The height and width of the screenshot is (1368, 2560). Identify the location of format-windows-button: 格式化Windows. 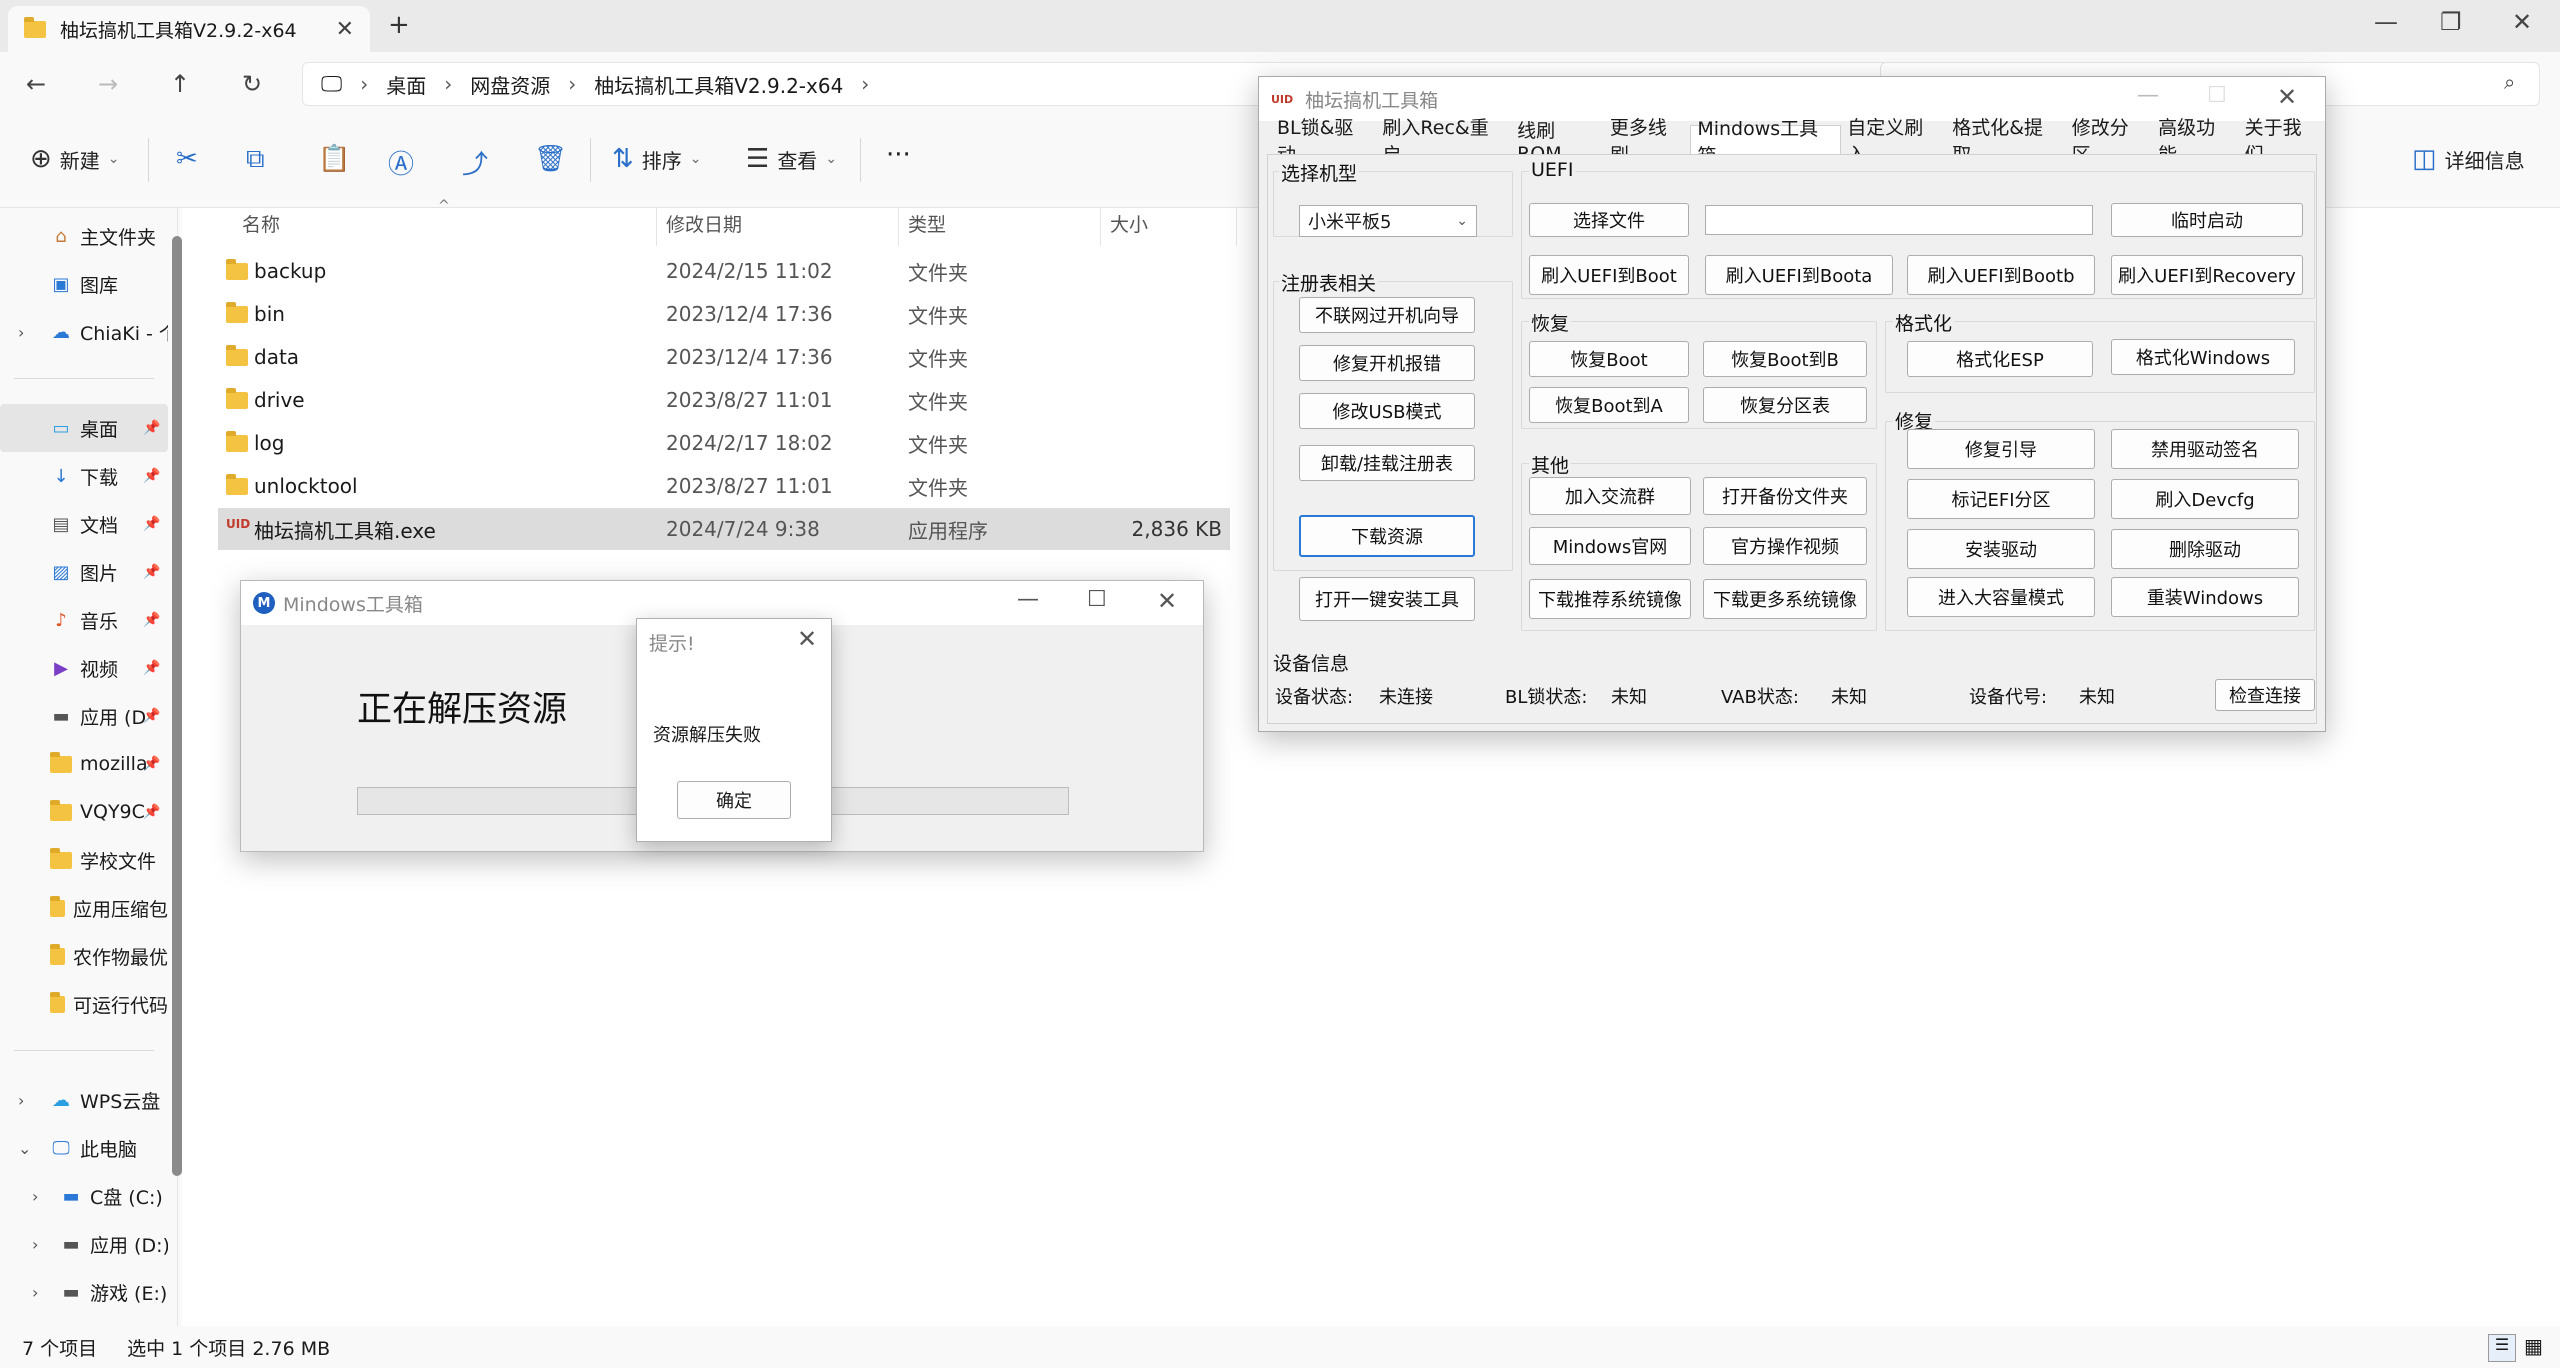
(2203, 357).